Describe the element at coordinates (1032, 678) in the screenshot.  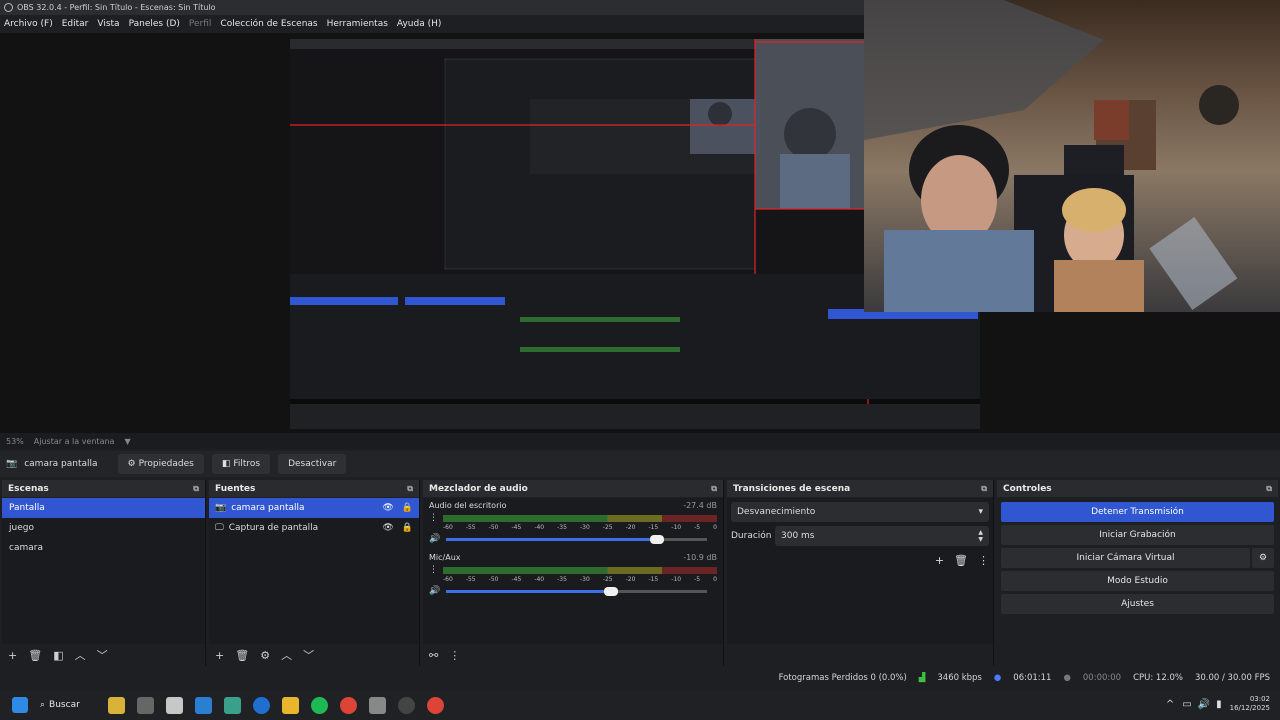
I see `stream-time: 06:01:11` at that location.